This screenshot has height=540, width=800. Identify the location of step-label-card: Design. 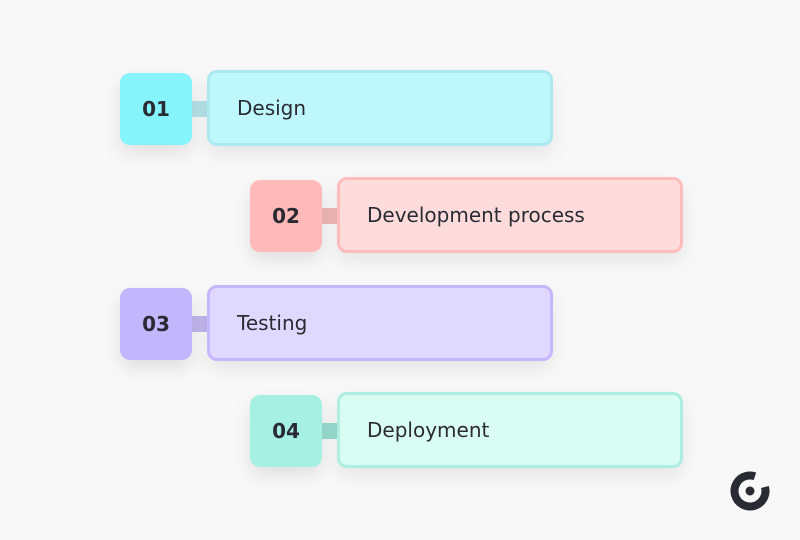
(380, 108).